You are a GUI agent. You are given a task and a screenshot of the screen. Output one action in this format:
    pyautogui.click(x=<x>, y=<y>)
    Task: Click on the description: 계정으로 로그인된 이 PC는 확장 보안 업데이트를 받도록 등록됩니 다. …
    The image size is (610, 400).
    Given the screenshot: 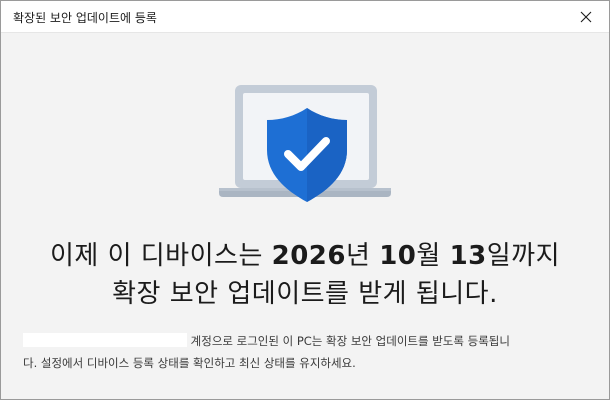 What is the action you would take?
    pyautogui.click(x=301, y=352)
    